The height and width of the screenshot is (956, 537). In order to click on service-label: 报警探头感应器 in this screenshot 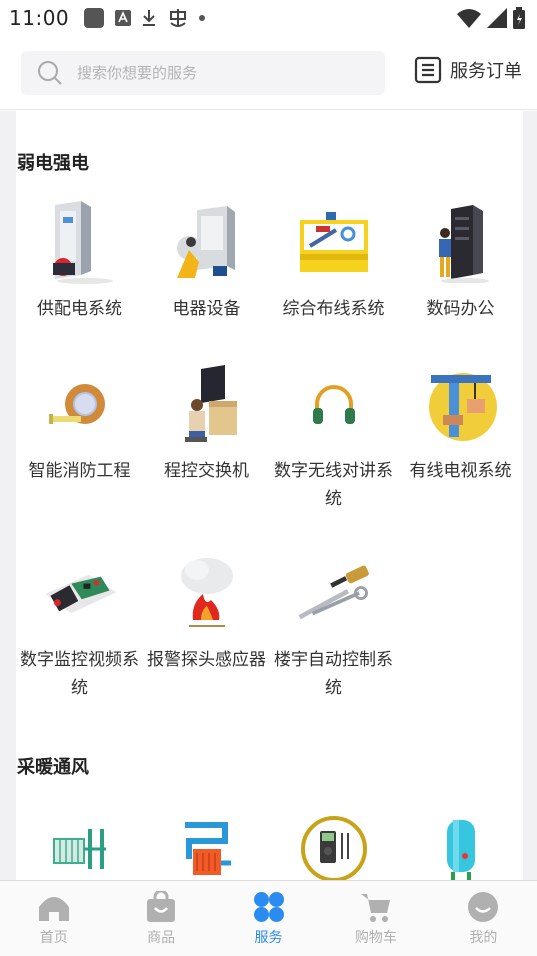, I will do `click(206, 660)`.